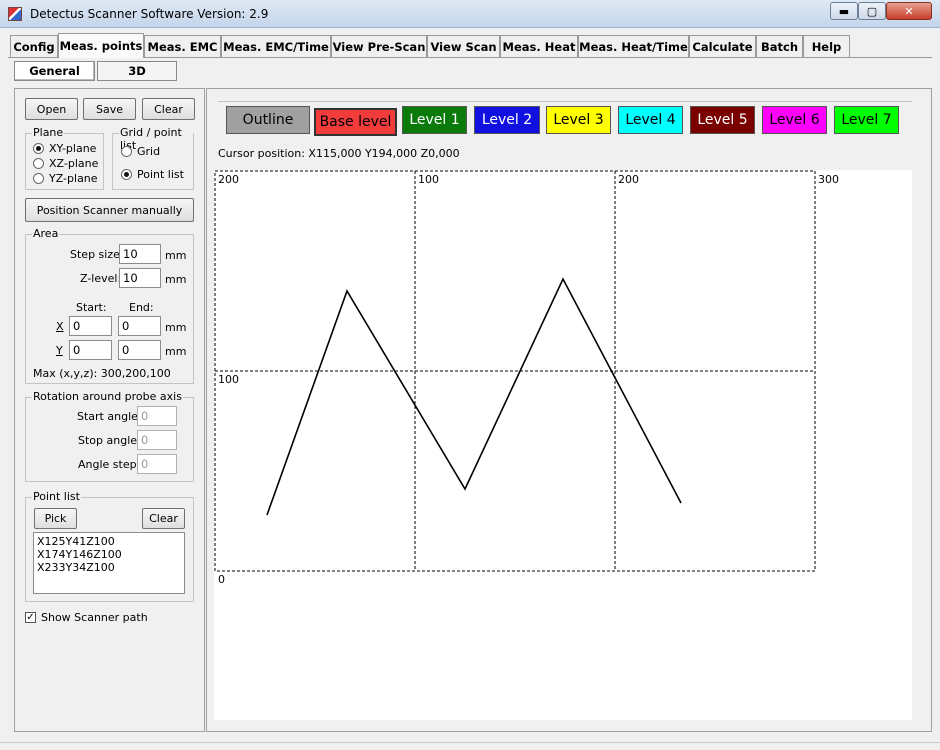  What do you see at coordinates (176, 279) in the screenshot?
I see `z-unit: mm` at bounding box center [176, 279].